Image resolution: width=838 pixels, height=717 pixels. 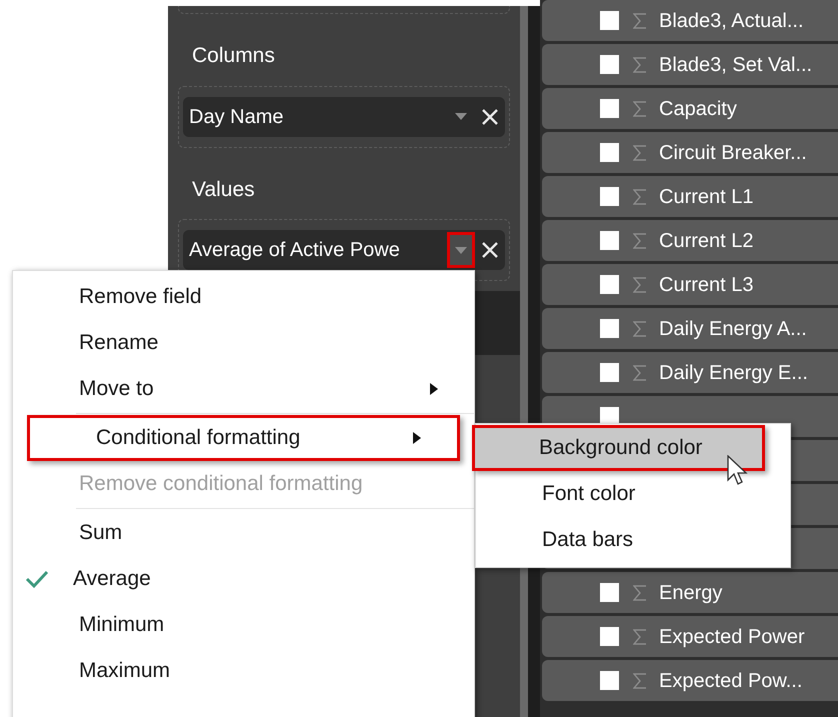 I want to click on section-title: Values, so click(x=224, y=189).